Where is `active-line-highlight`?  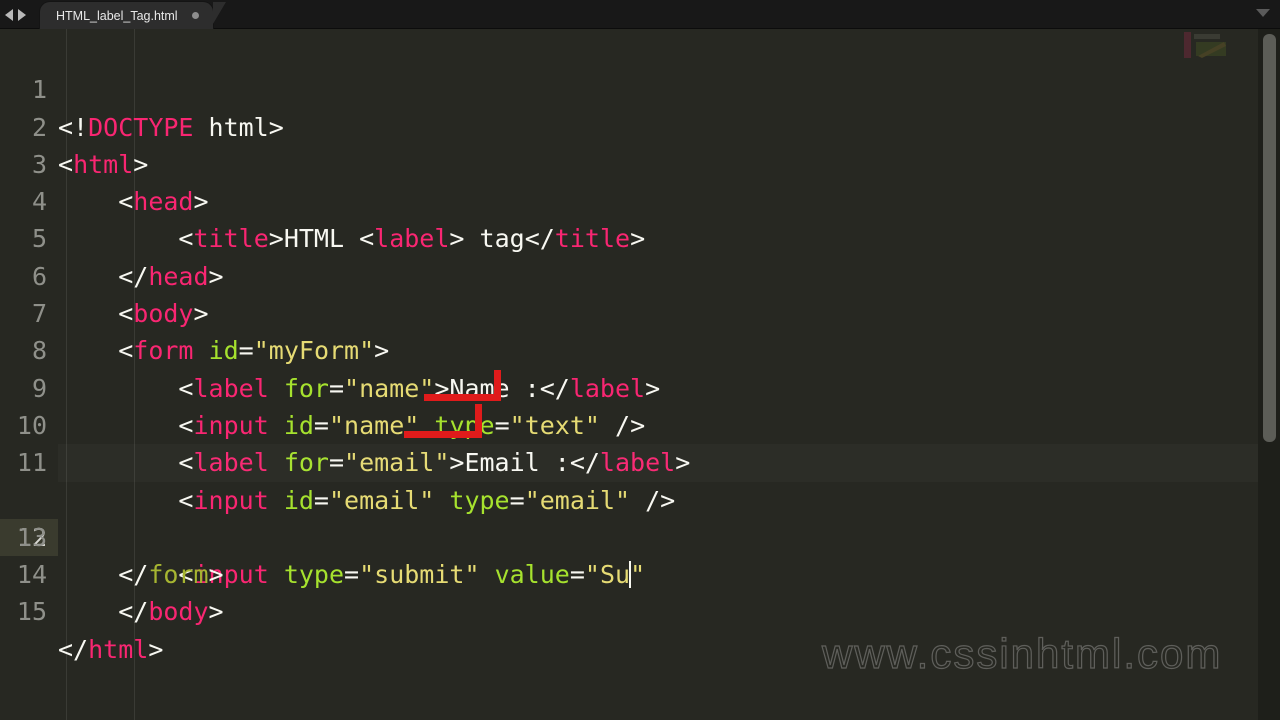 active-line-highlight is located at coordinates (669, 462).